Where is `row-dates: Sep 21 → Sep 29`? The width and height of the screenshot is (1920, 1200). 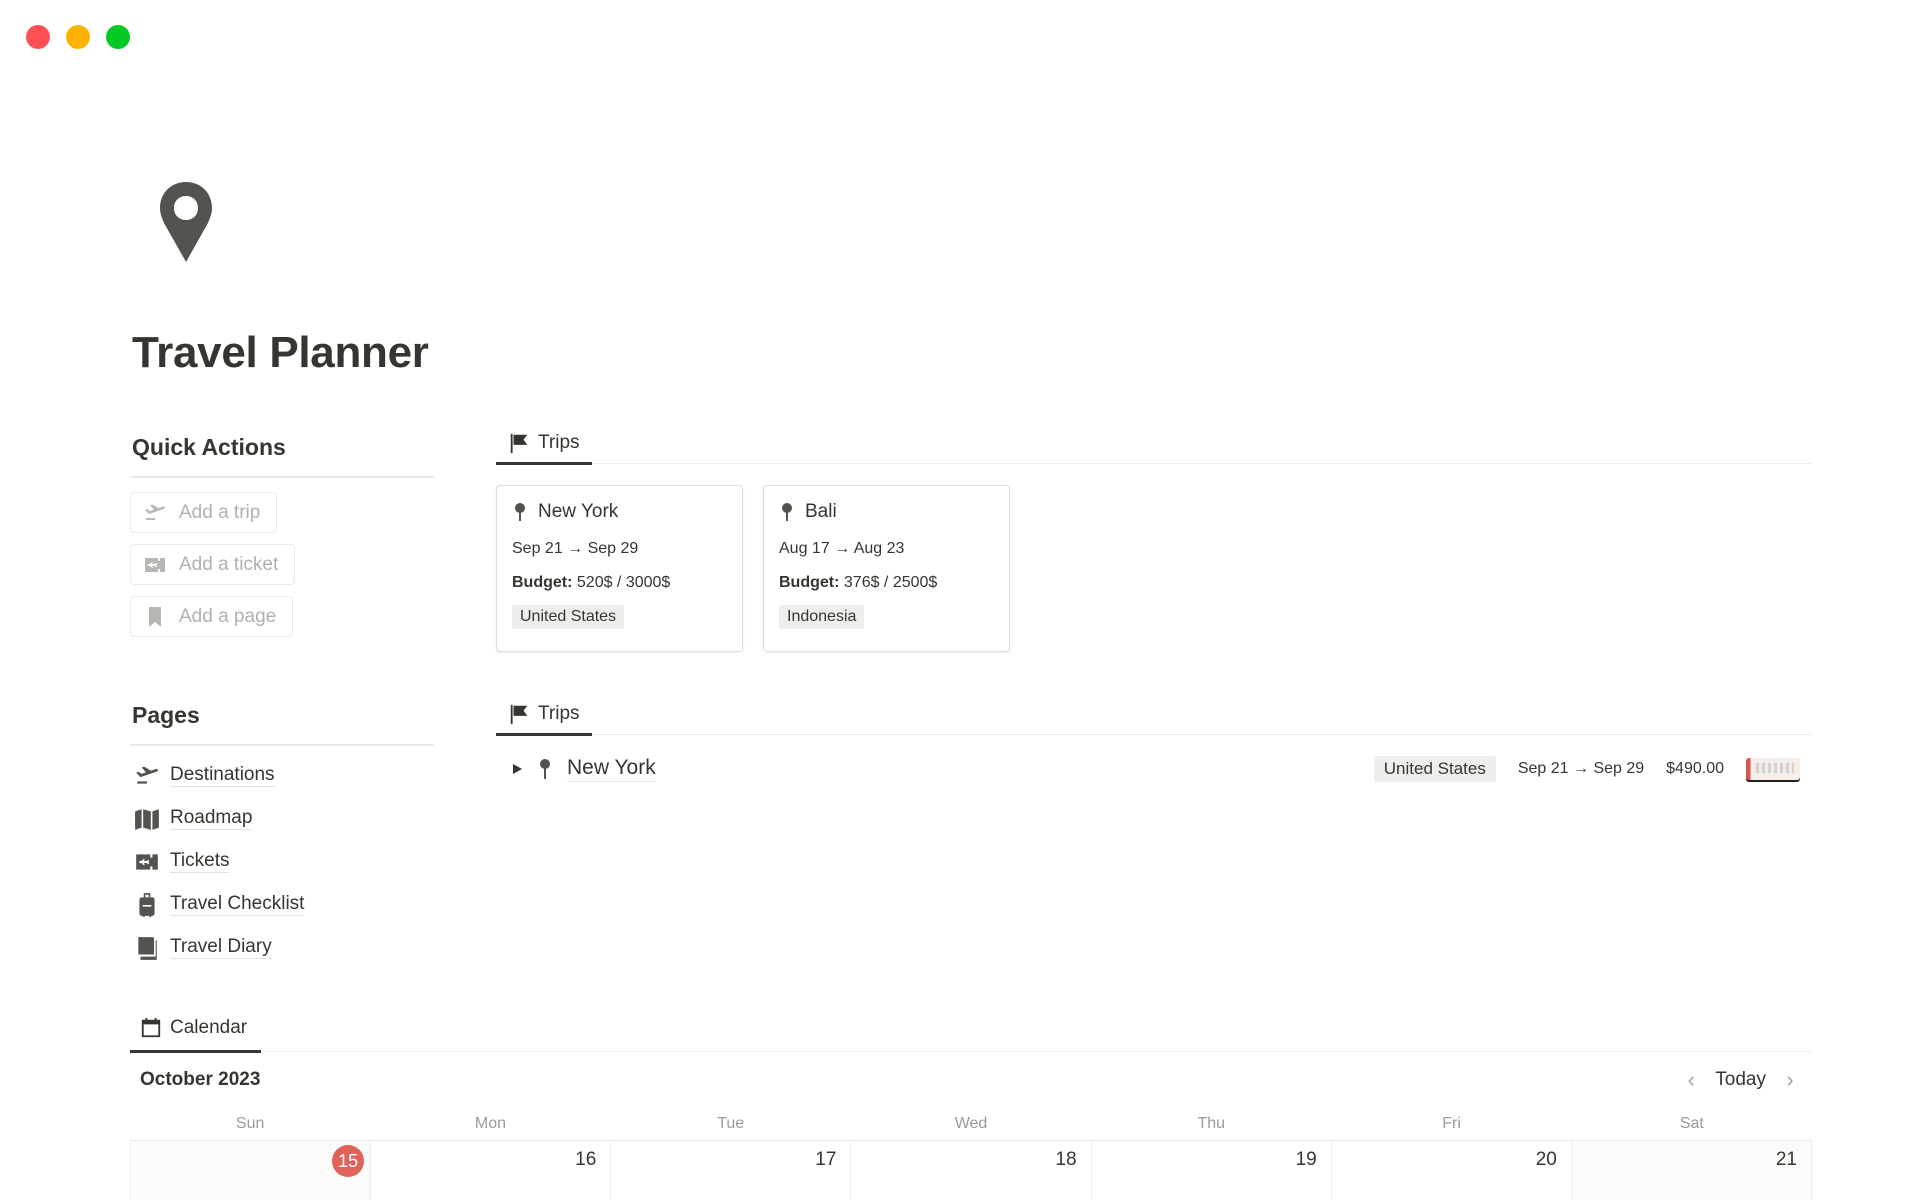 row-dates: Sep 21 → Sep 29 is located at coordinates (1581, 768).